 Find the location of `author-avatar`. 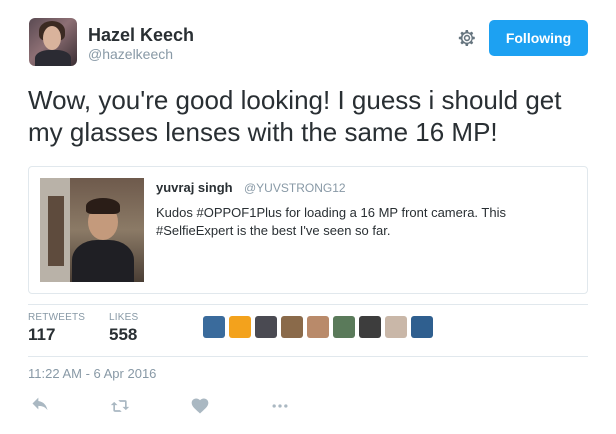

author-avatar is located at coordinates (53, 42).